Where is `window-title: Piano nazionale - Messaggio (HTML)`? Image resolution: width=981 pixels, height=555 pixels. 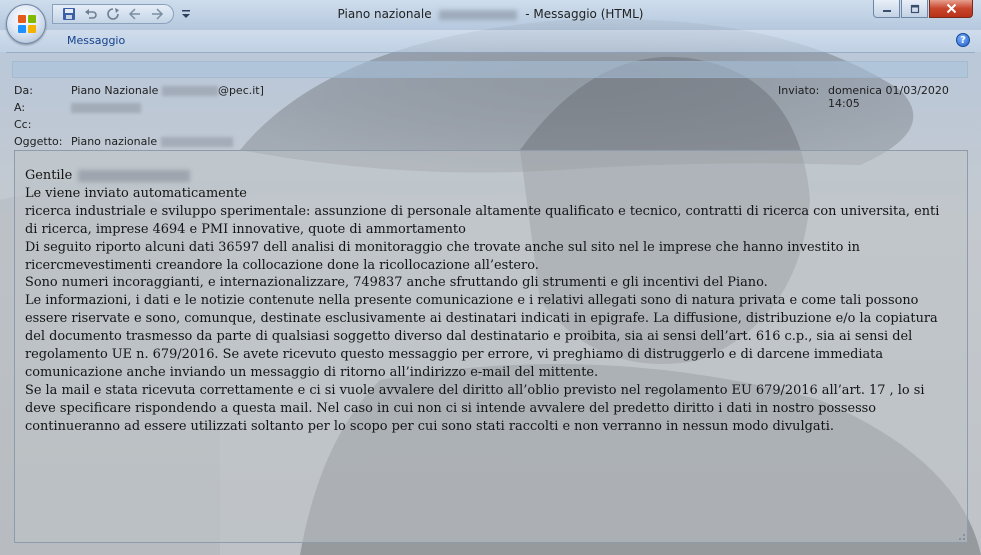 window-title: Piano nazionale - Messaggio (HTML) is located at coordinates (490, 14).